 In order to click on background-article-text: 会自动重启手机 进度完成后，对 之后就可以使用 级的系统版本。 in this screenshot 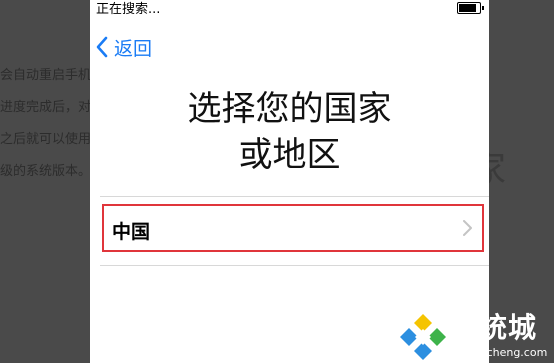, I will do `click(45, 124)`.